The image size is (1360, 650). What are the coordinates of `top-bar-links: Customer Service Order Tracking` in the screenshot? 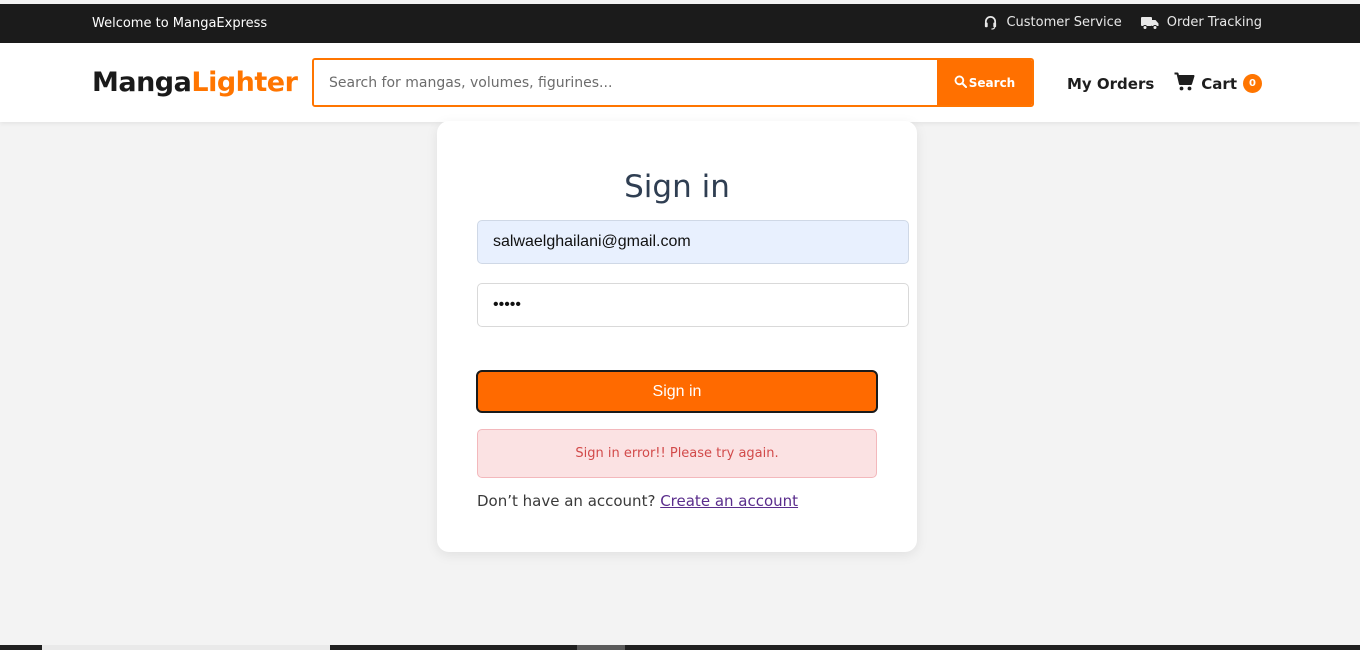 It's located at (1122, 22).